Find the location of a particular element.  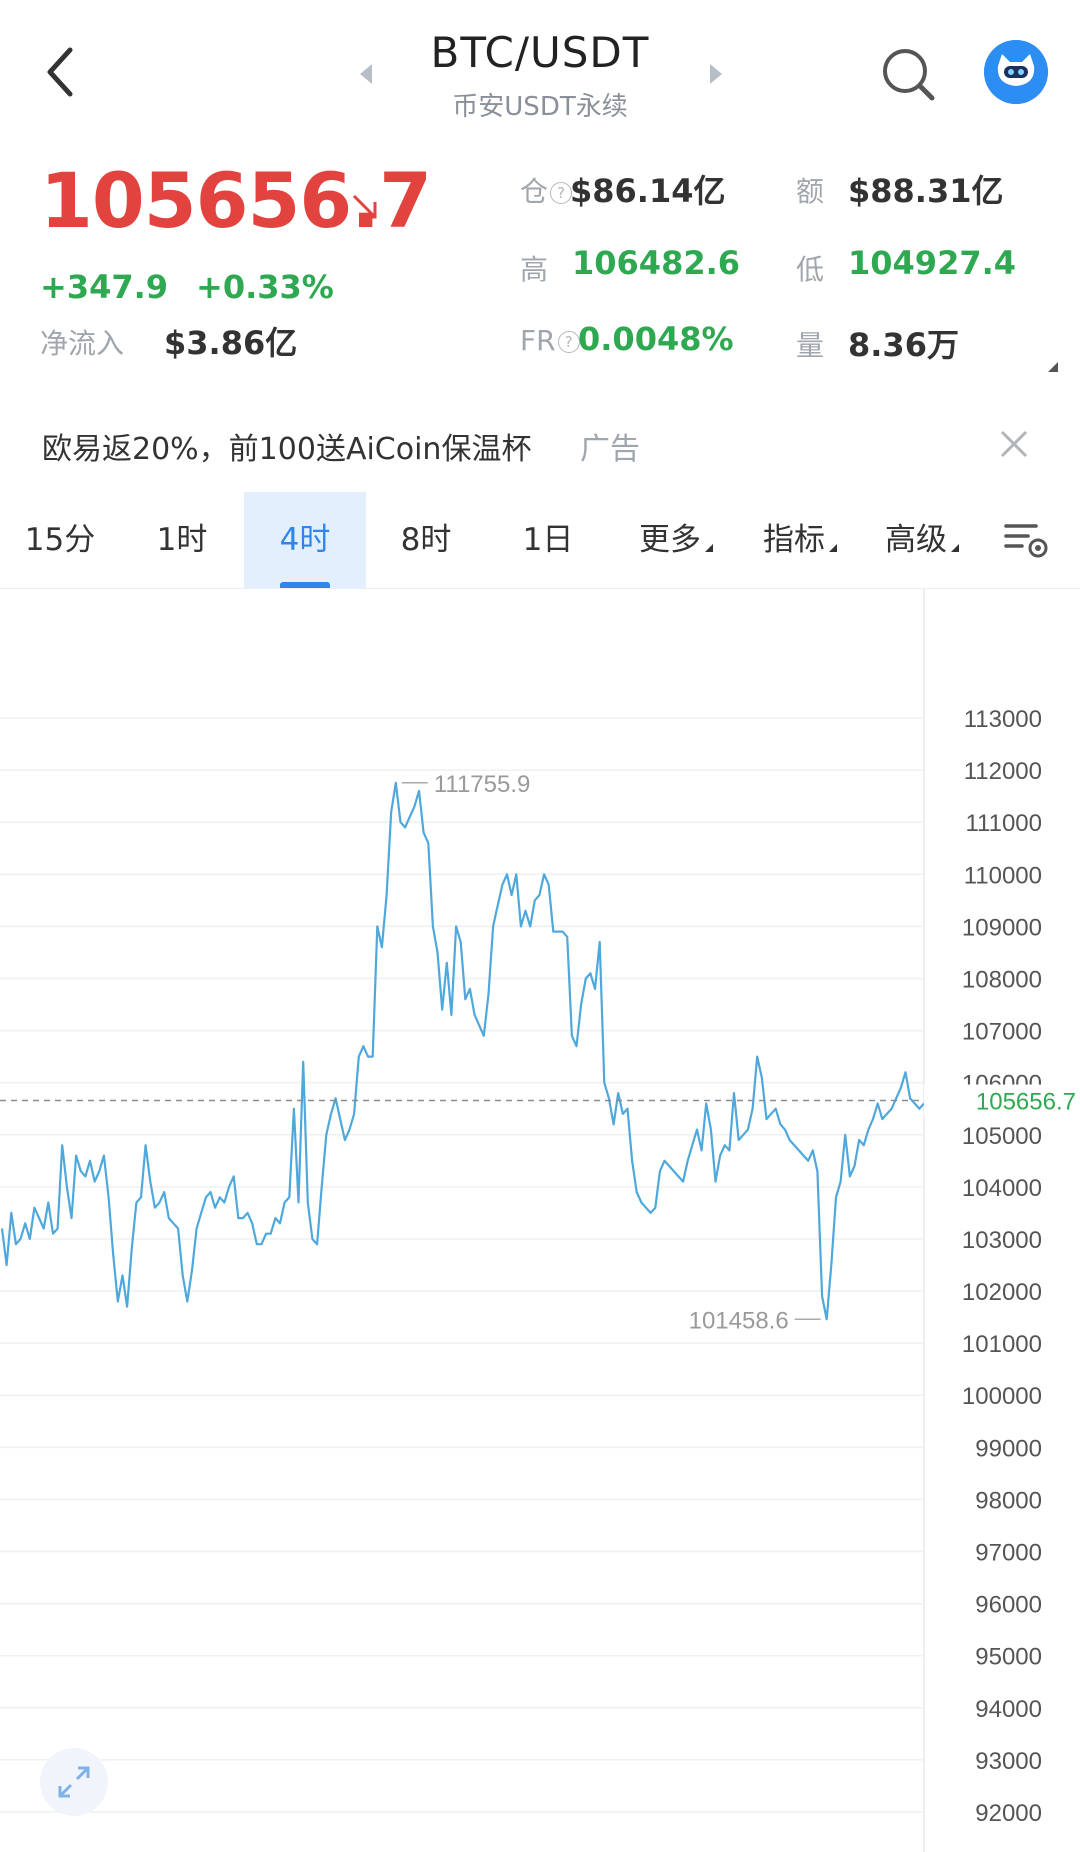

open-interest-label: 仓? is located at coordinates (546, 190).